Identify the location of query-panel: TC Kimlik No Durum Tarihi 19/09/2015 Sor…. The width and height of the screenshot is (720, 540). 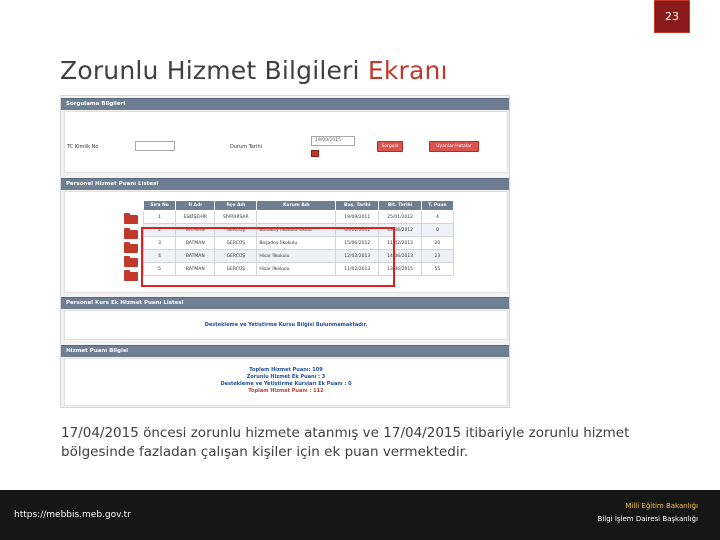
(286, 142).